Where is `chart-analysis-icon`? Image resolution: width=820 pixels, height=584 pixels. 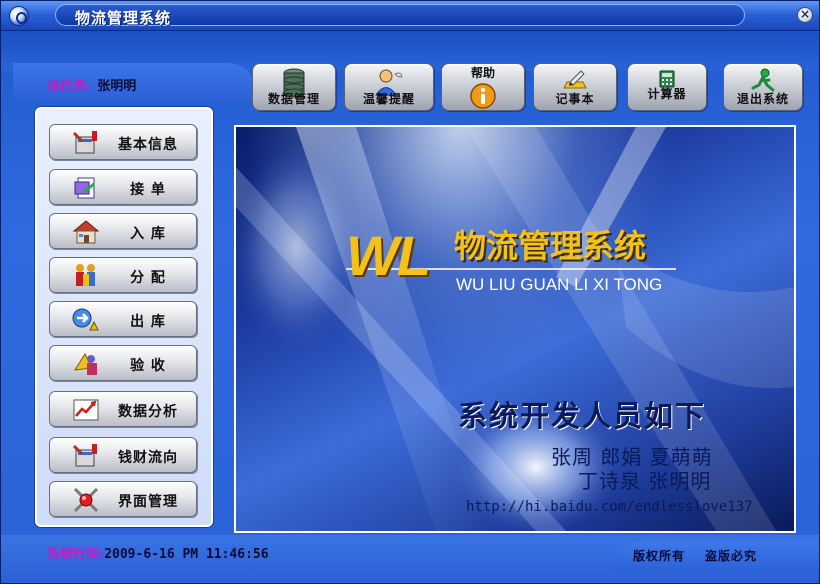
chart-analysis-icon is located at coordinates (86, 410).